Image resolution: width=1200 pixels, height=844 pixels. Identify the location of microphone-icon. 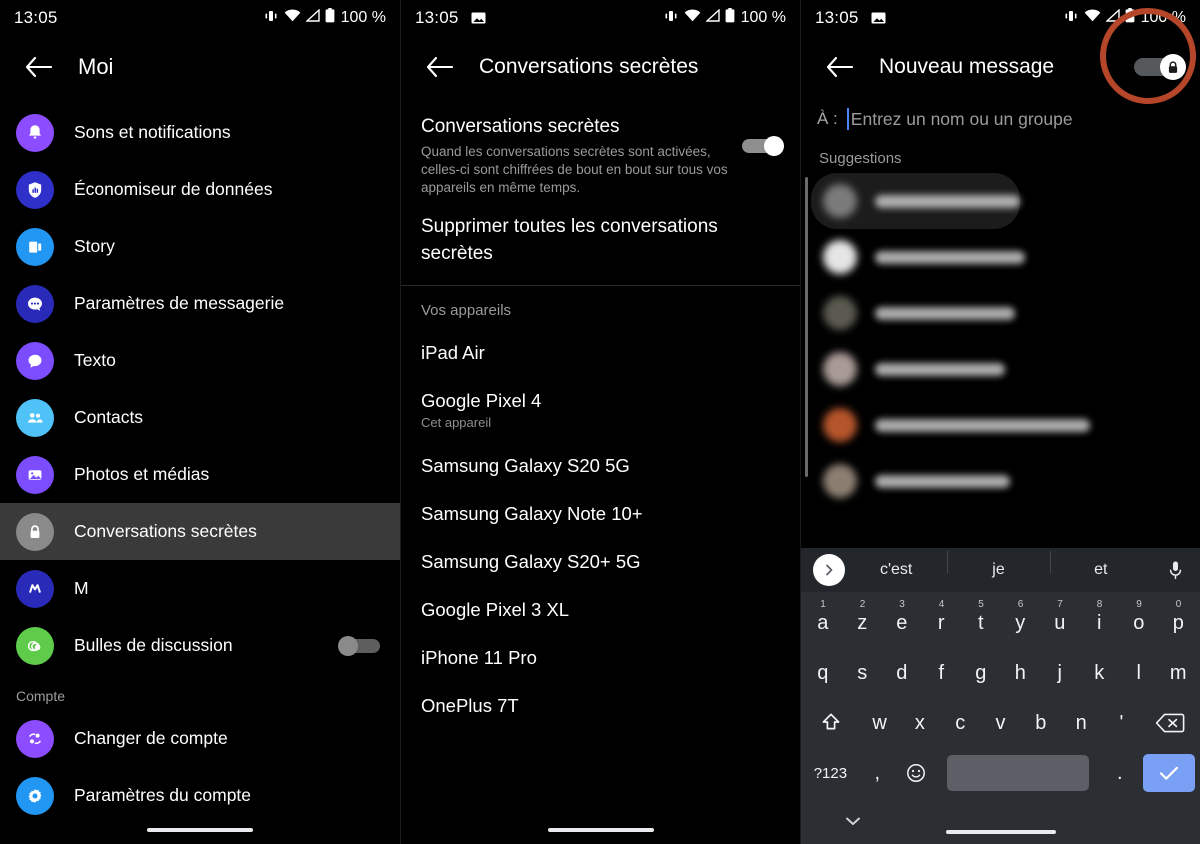
(1176, 570).